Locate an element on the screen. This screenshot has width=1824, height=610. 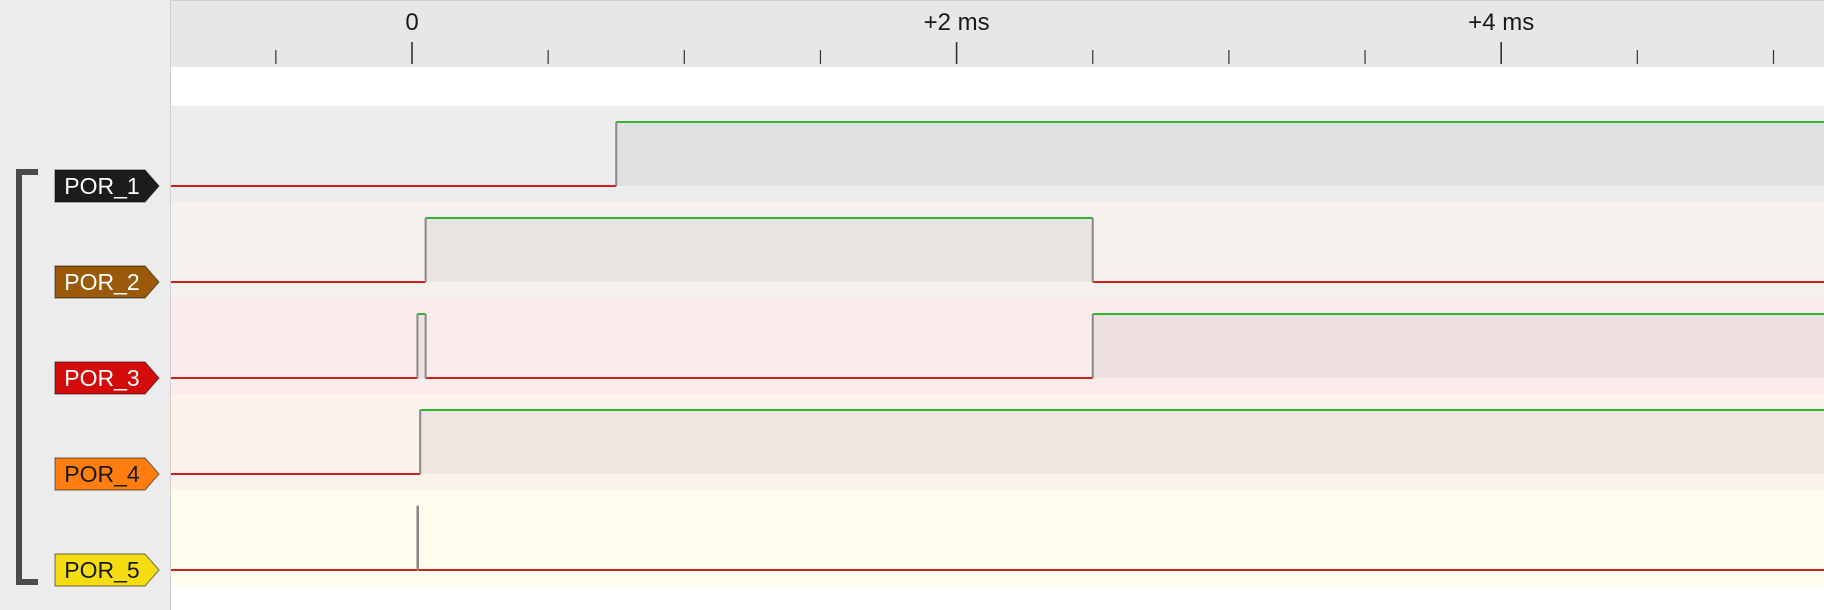
ruler-ticks: 0+2 ms+4 ms+6 ms+8 ms+10 ms is located at coordinates (1025, 36).